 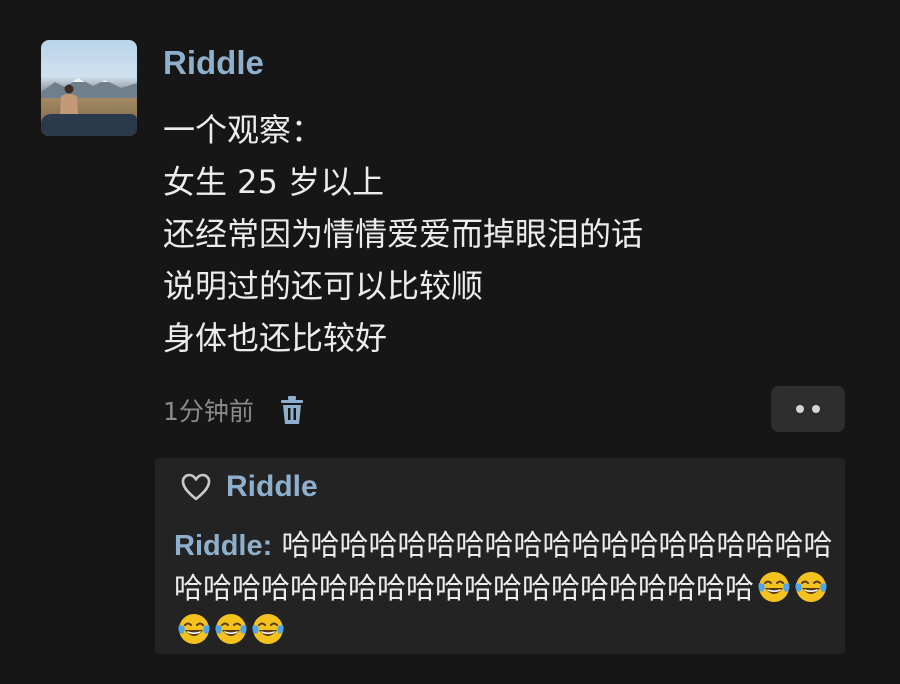 What do you see at coordinates (275, 338) in the screenshot?
I see `post-line: 身体也还比较好` at bounding box center [275, 338].